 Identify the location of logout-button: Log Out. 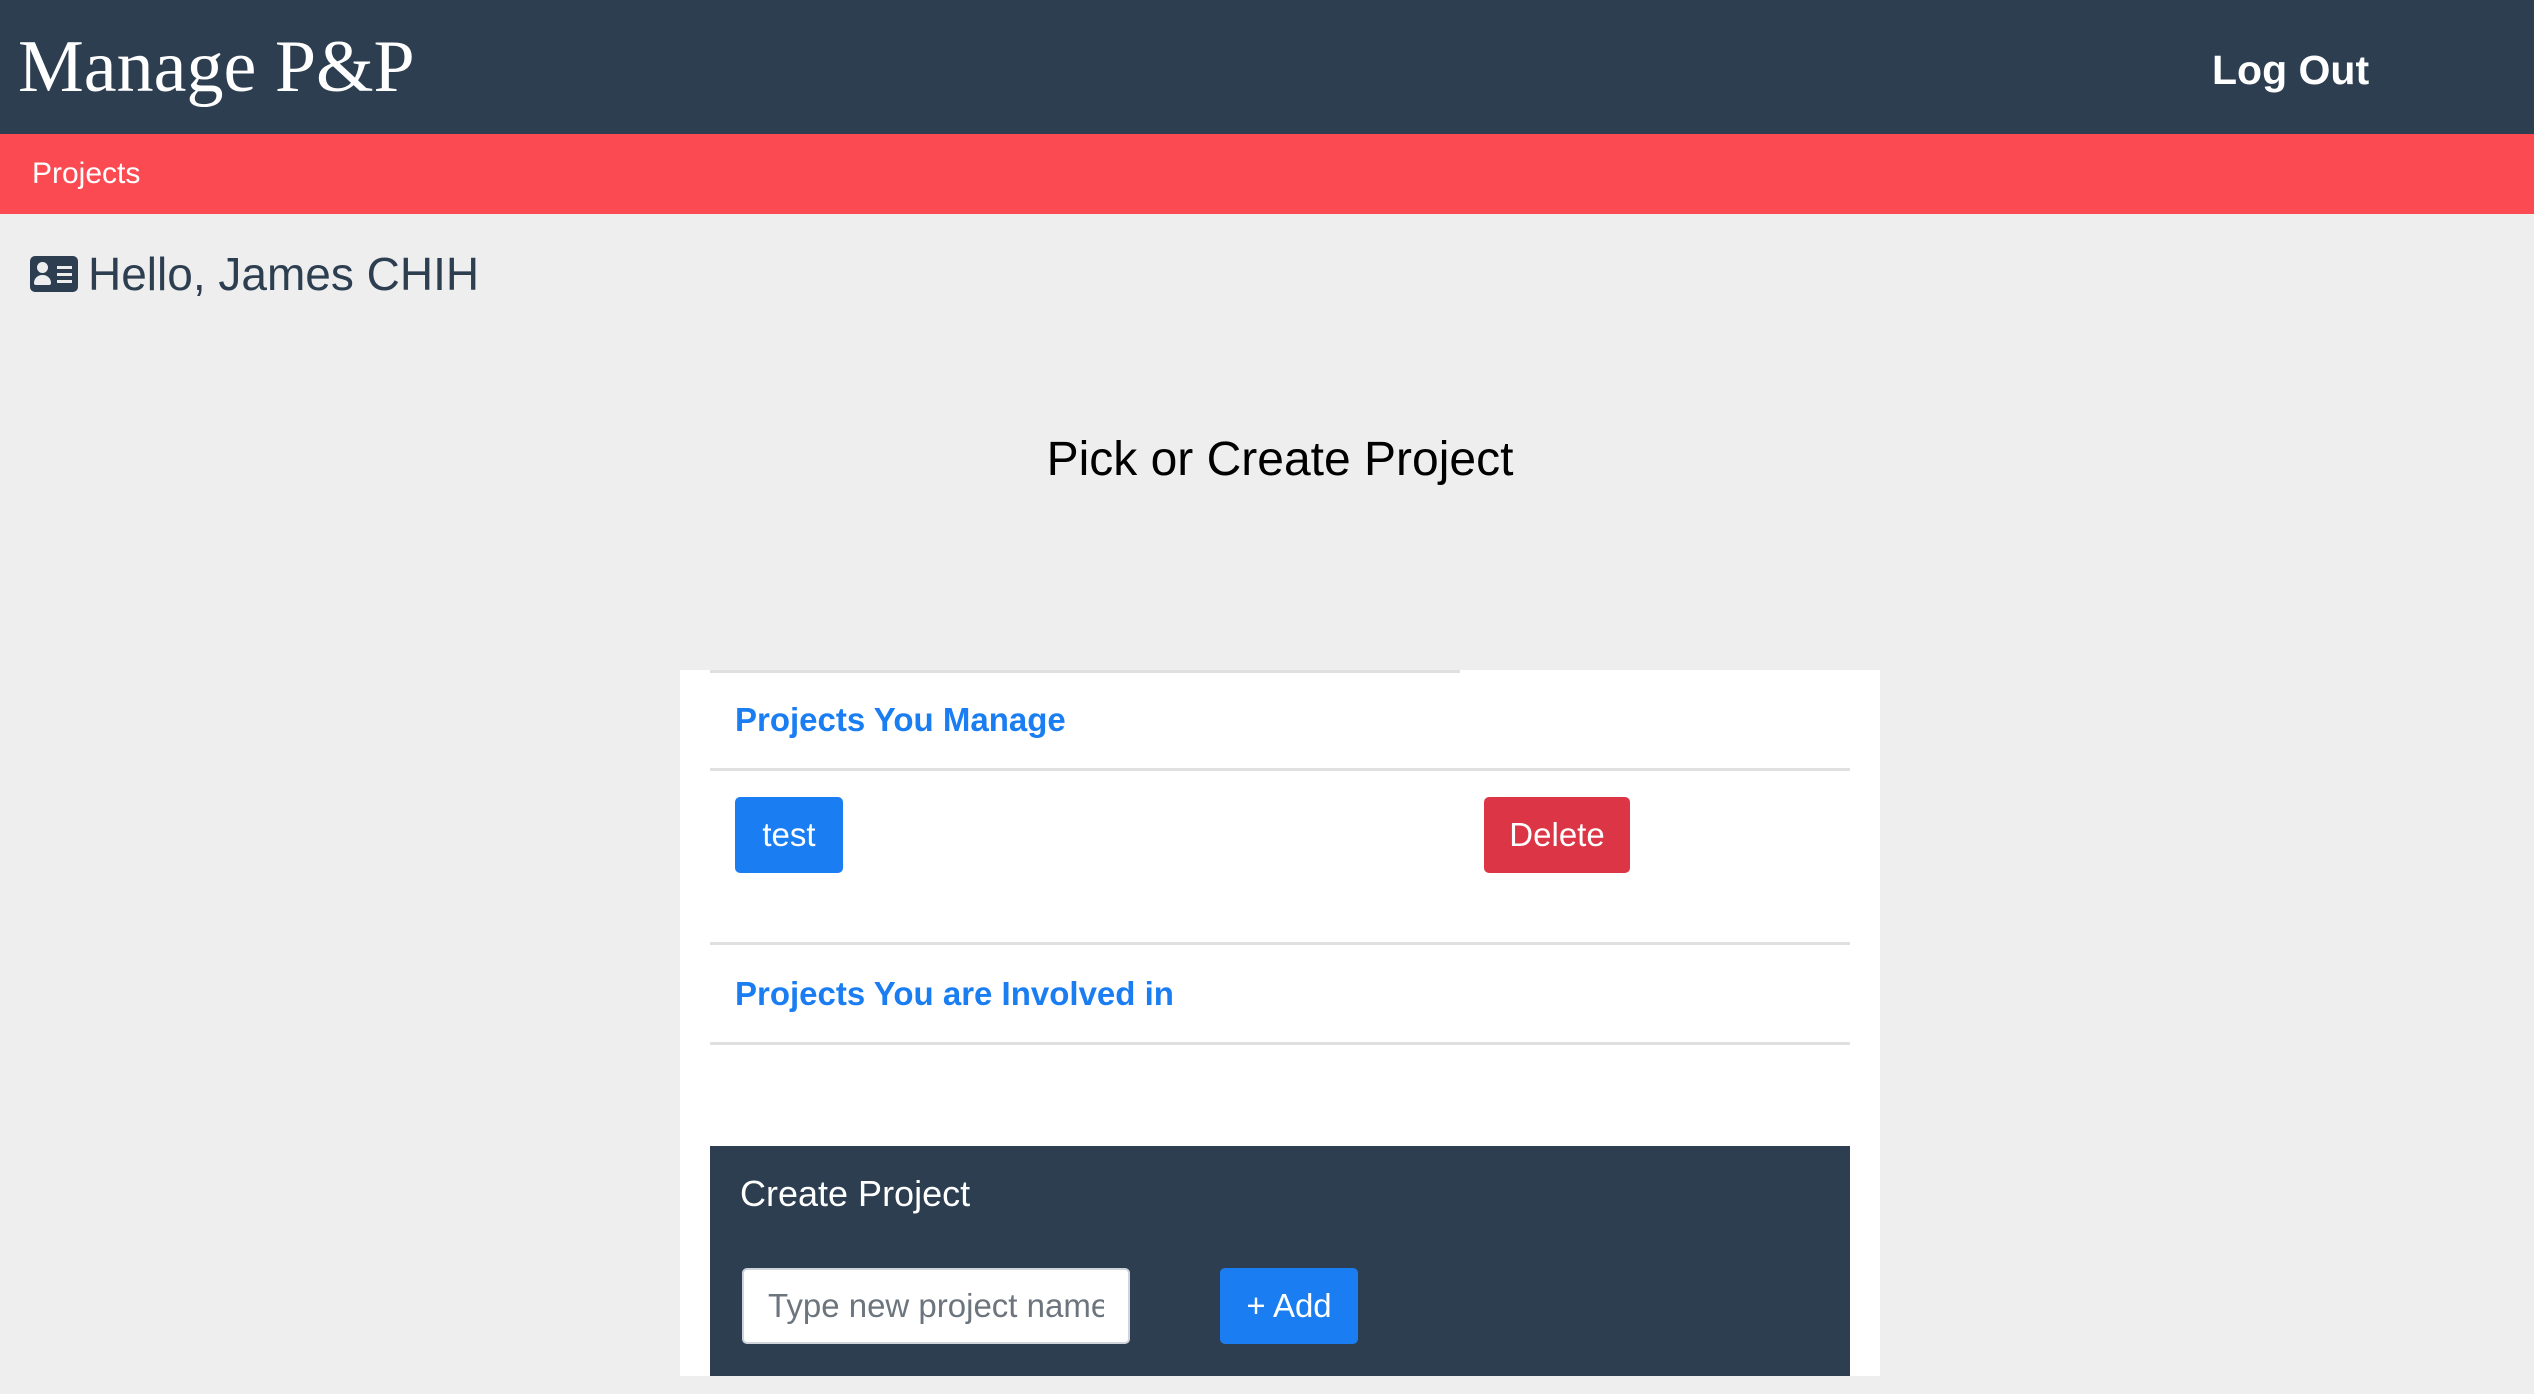
(2290, 70).